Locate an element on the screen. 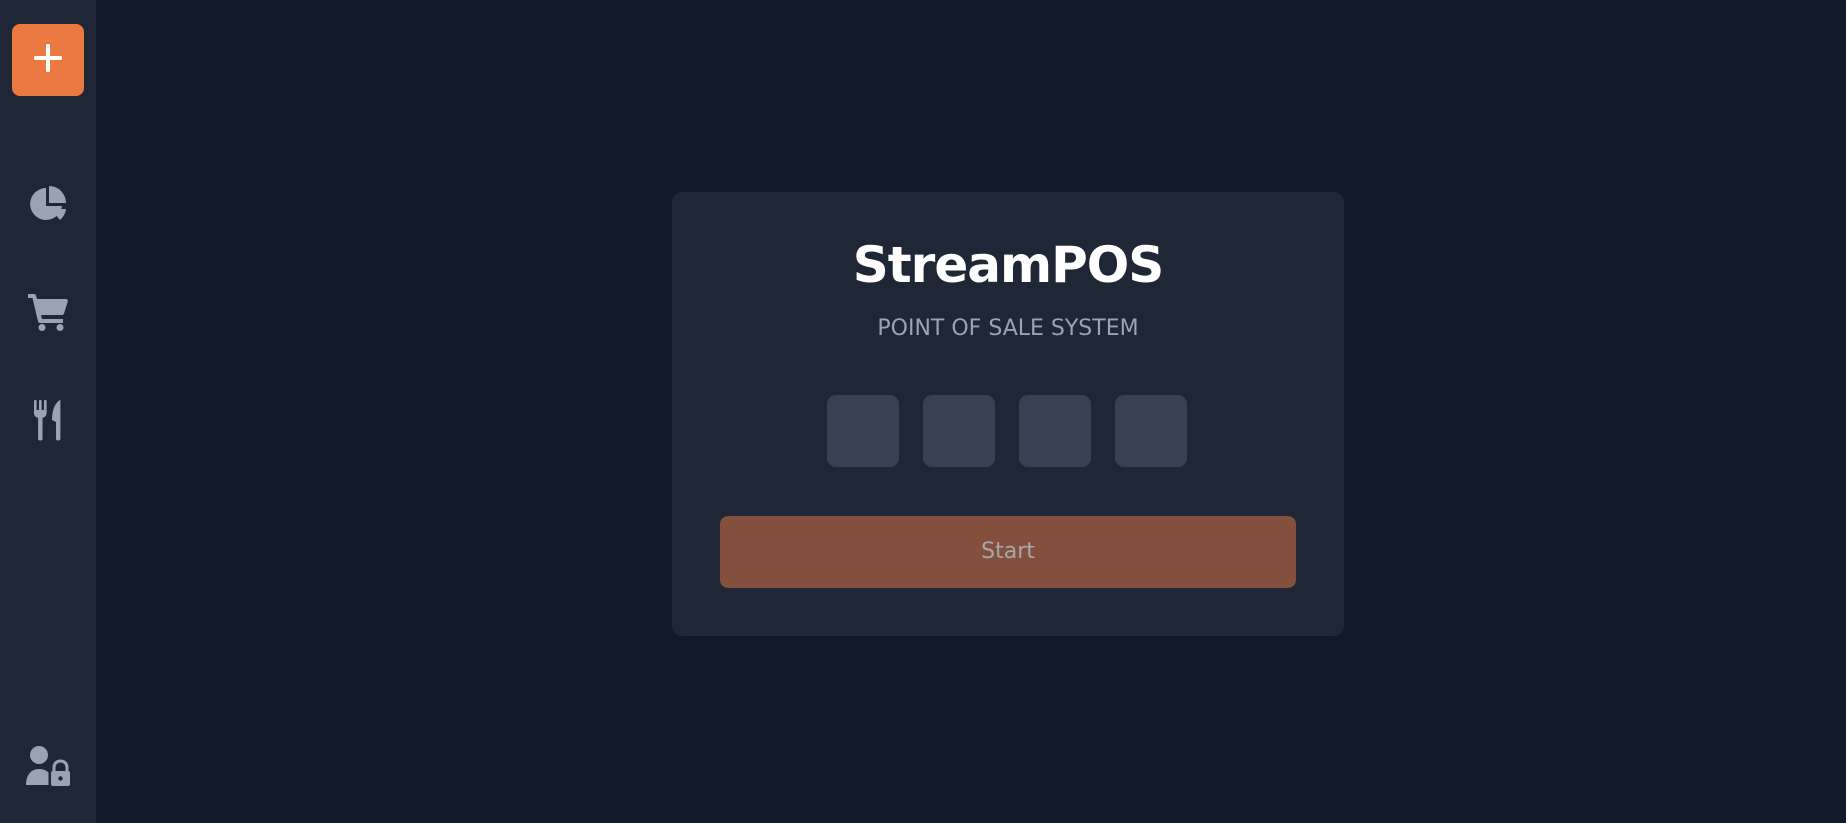 The height and width of the screenshot is (823, 1846). sidebar-item-menu is located at coordinates (48, 420).